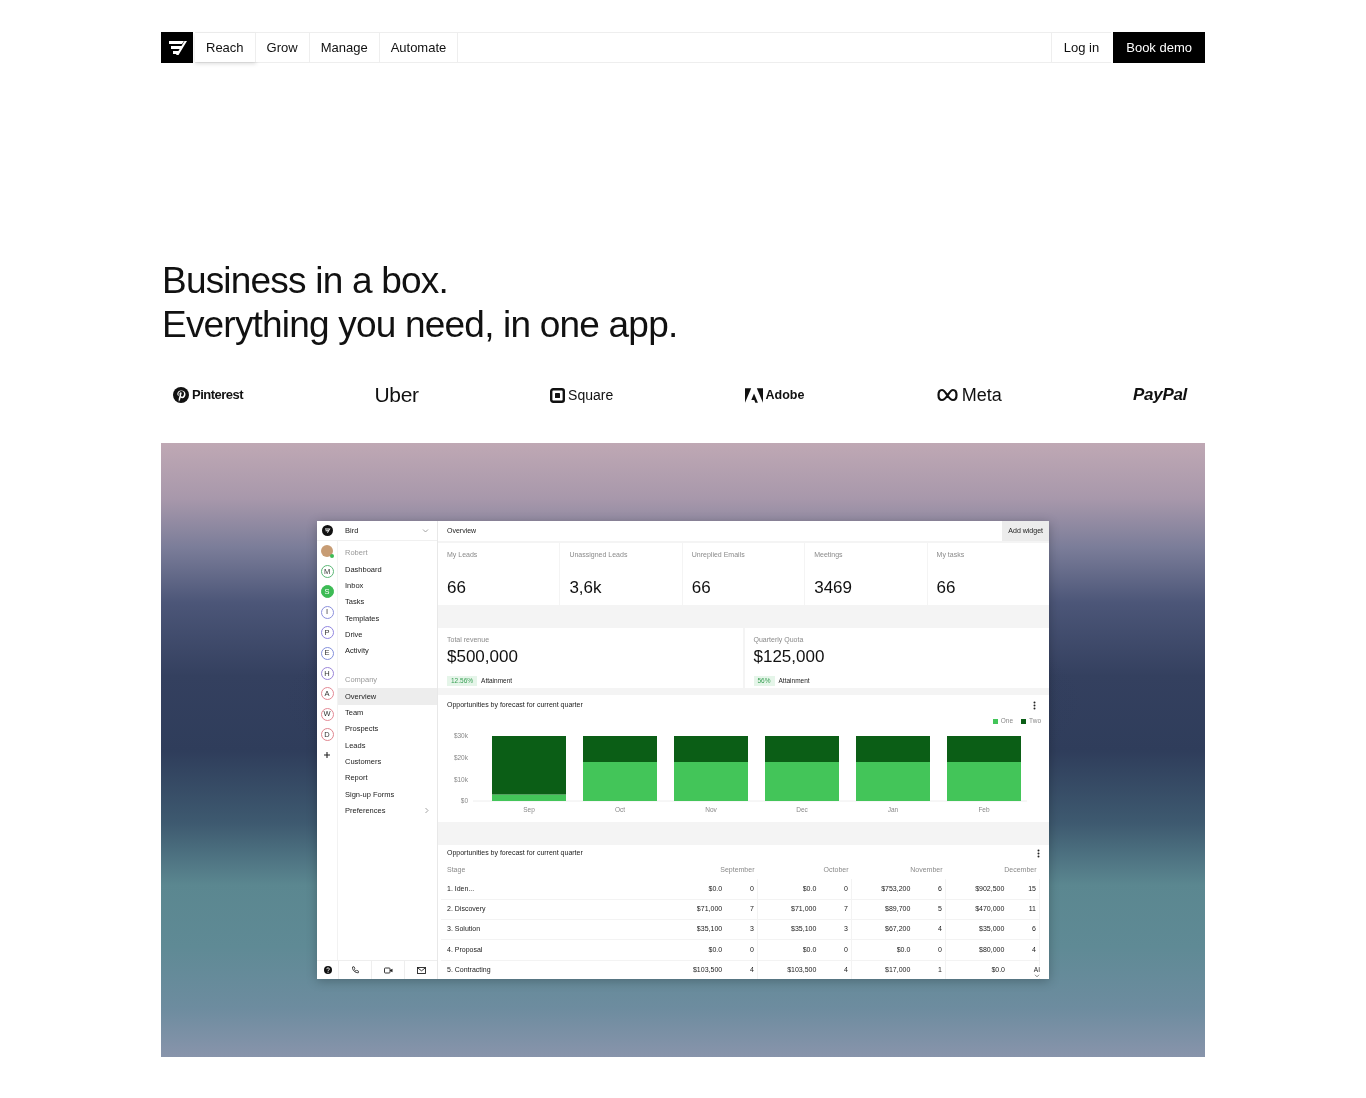 This screenshot has width=1366, height=1098. Describe the element at coordinates (753, 395) in the screenshot. I see `triangle-a-icon` at that location.